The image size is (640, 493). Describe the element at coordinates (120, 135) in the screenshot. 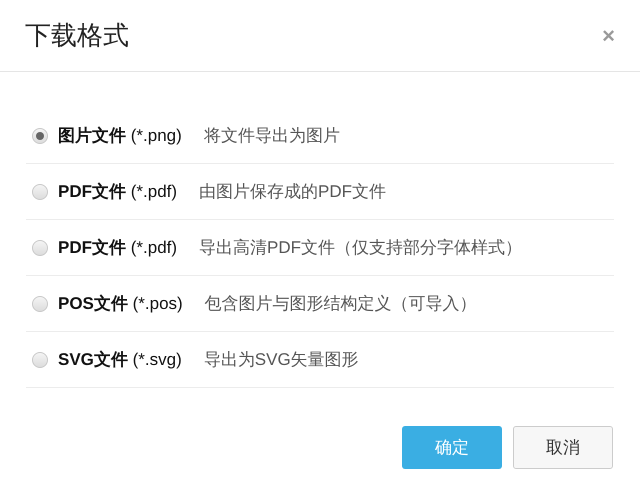

I see `option-label: 图片文件 (*.png)` at that location.